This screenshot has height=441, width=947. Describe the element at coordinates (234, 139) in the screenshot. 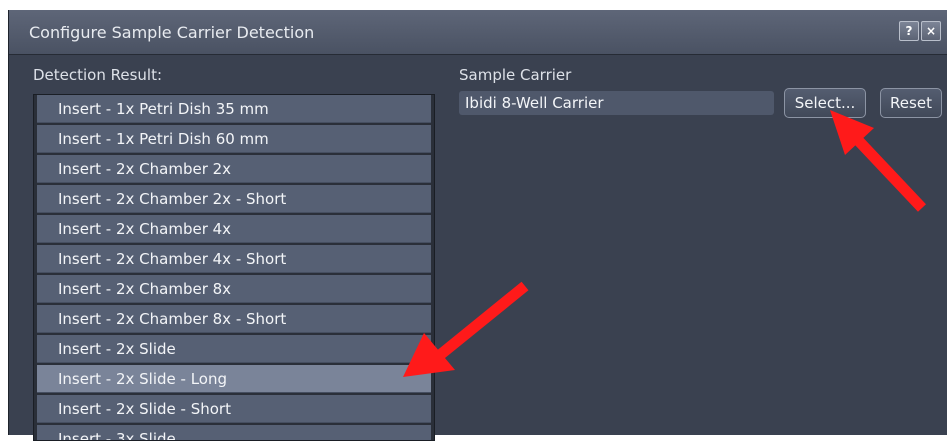

I see `list-item: Insert - 1x Petri Dish 60 mm` at that location.